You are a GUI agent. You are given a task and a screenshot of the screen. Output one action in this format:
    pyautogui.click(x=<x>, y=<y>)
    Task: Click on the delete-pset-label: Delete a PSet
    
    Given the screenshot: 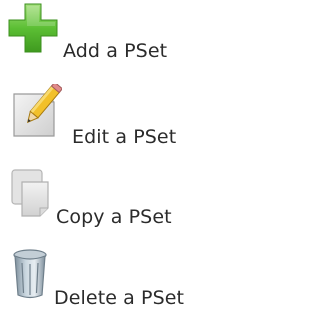 What is the action you would take?
    pyautogui.click(x=119, y=298)
    